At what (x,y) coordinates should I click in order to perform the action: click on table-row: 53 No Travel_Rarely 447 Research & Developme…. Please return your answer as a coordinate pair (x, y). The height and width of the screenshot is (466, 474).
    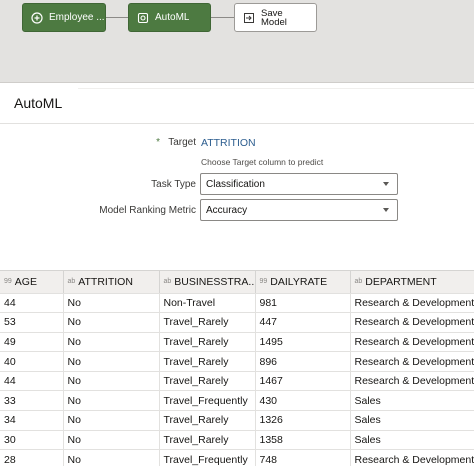
    Looking at the image, I should click on (237, 322).